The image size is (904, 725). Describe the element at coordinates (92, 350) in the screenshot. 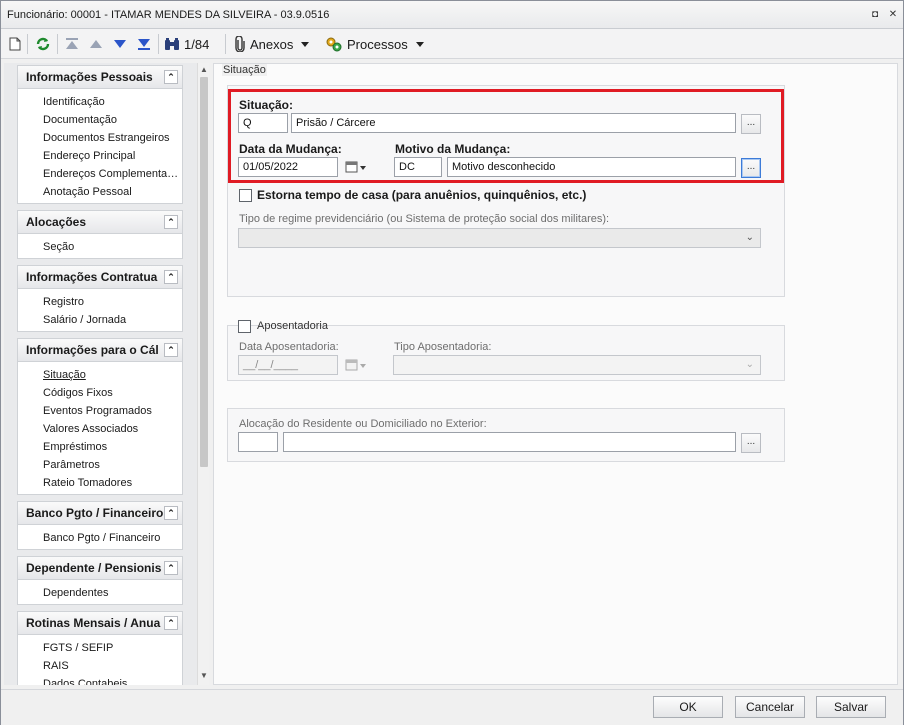

I see `section-title: Informações para o Cál` at that location.